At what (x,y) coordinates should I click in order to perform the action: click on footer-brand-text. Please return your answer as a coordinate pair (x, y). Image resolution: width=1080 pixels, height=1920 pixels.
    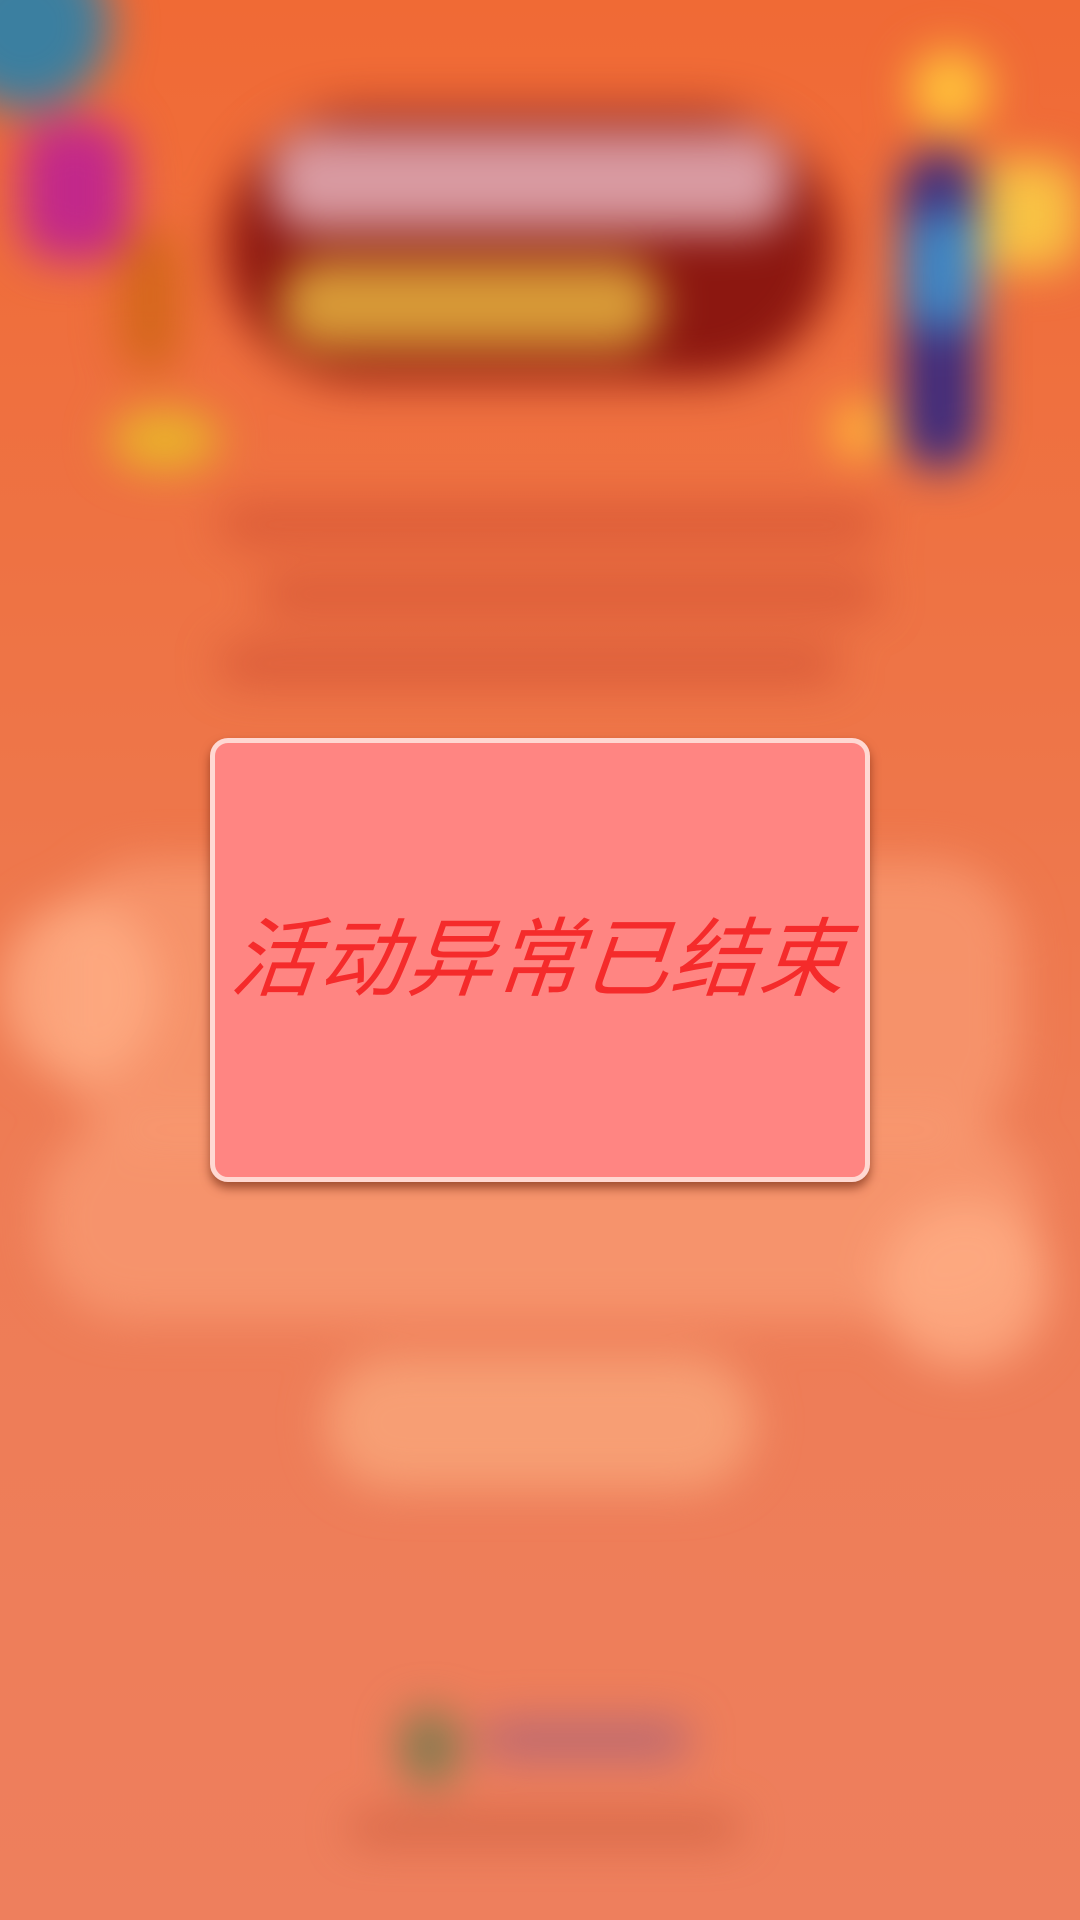
    Looking at the image, I should click on (585, 1740).